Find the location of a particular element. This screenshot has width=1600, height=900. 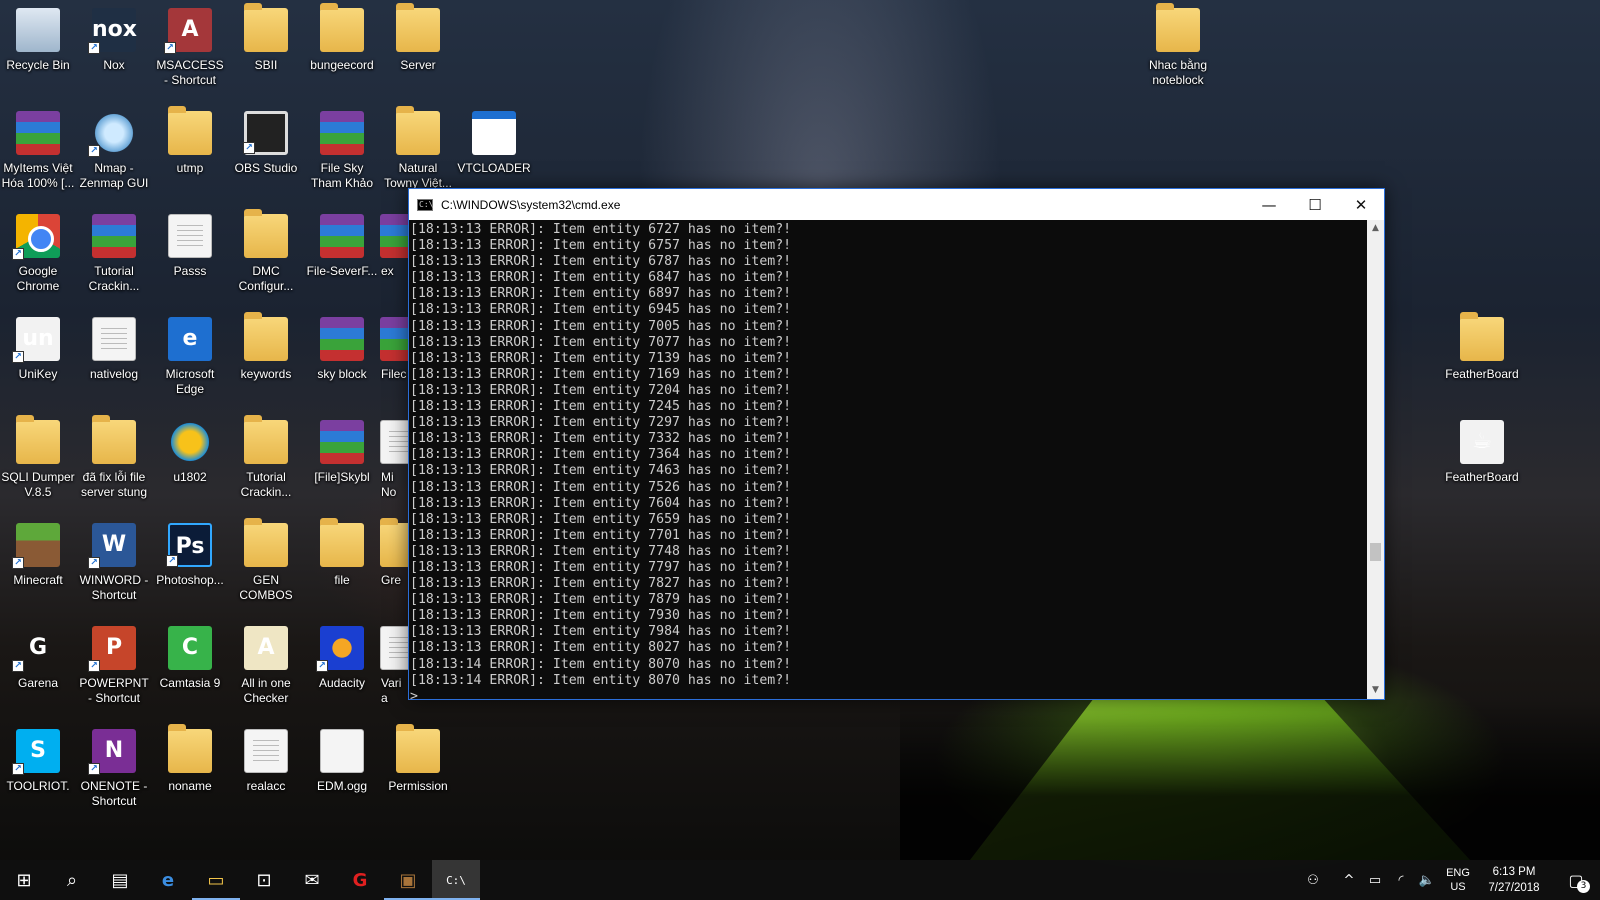

desktop-icon-garena: G ↗ Garena is located at coordinates (38, 654).